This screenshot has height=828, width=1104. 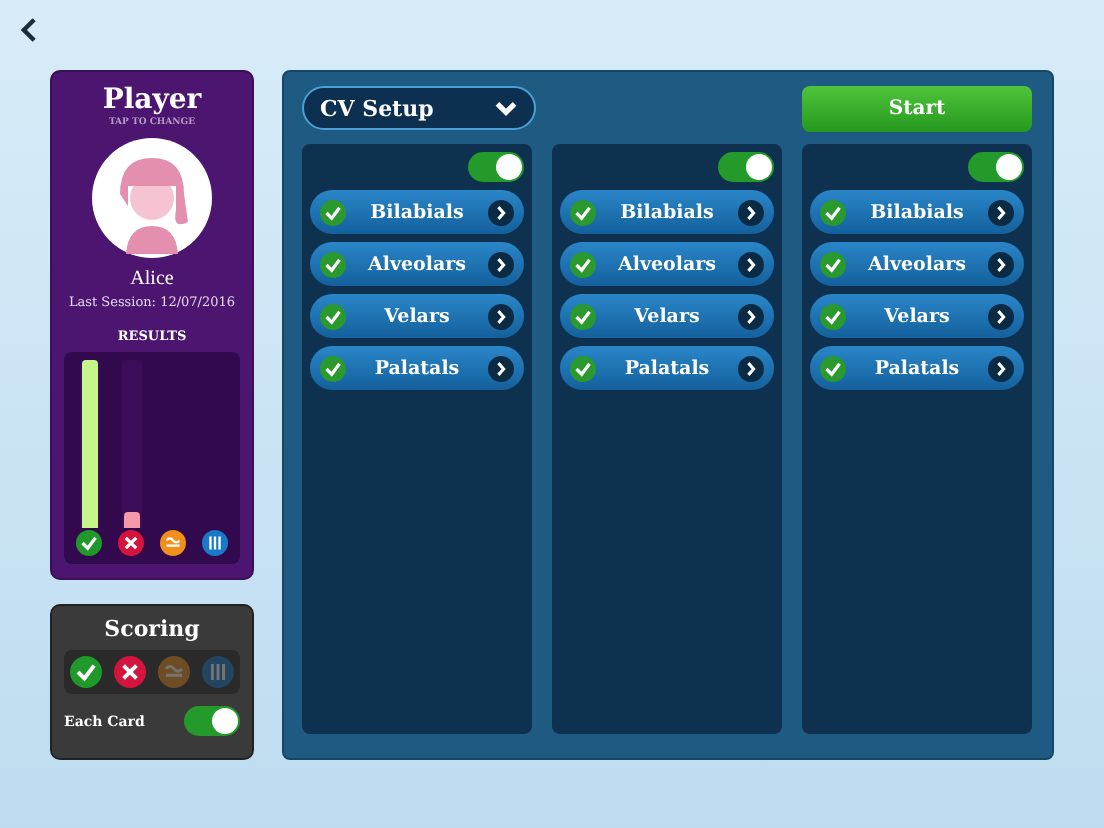 I want to click on setup-dropdown: CV Setup, so click(x=419, y=108).